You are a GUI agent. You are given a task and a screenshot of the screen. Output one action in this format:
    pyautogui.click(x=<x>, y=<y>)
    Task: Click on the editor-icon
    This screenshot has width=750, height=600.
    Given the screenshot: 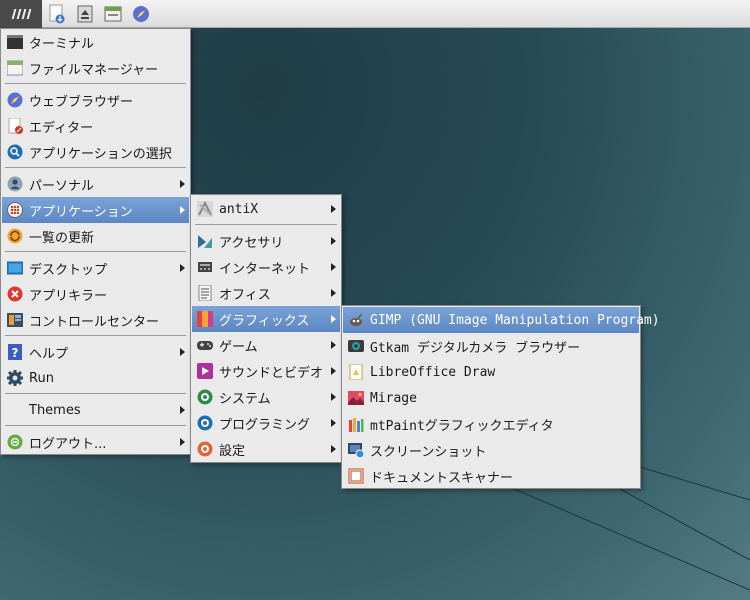 What is the action you would take?
    pyautogui.click(x=15, y=126)
    